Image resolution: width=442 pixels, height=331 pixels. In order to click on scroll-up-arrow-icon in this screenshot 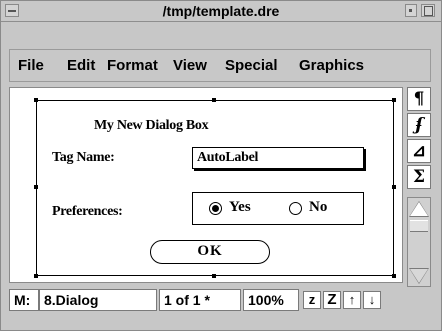, I will do `click(419, 209)`.